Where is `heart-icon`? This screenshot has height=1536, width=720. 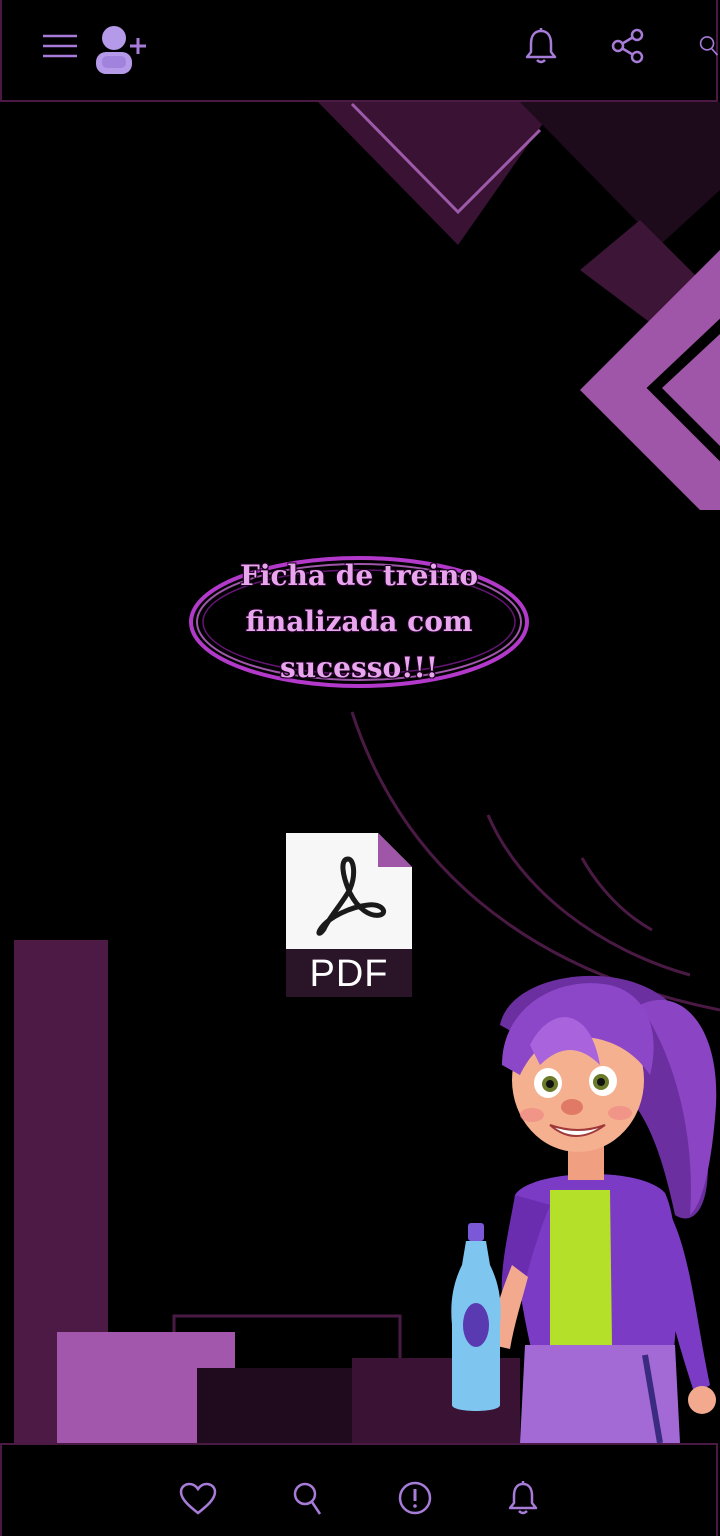 heart-icon is located at coordinates (198, 1499).